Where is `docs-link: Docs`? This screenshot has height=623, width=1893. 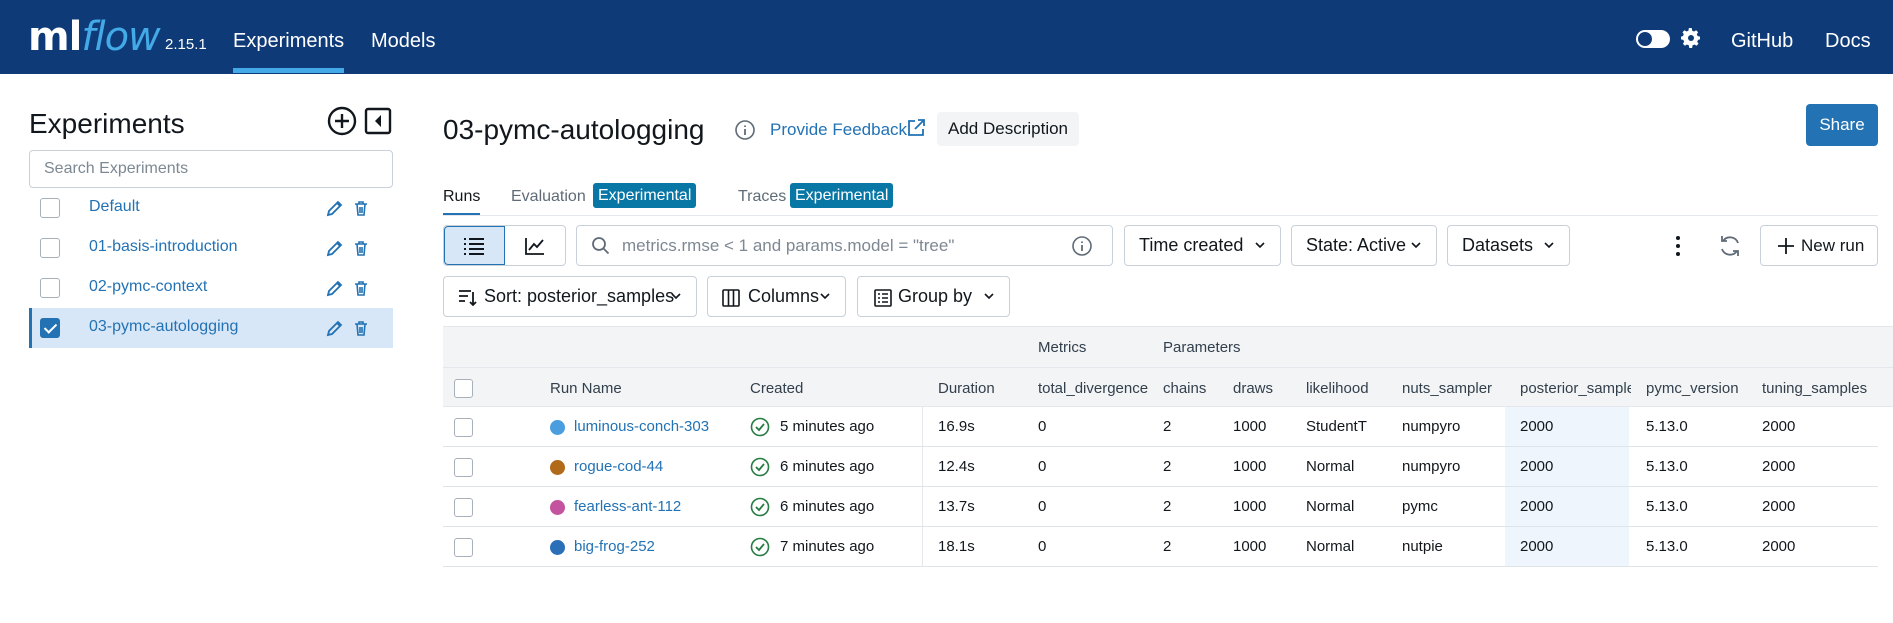
docs-link: Docs is located at coordinates (1848, 41).